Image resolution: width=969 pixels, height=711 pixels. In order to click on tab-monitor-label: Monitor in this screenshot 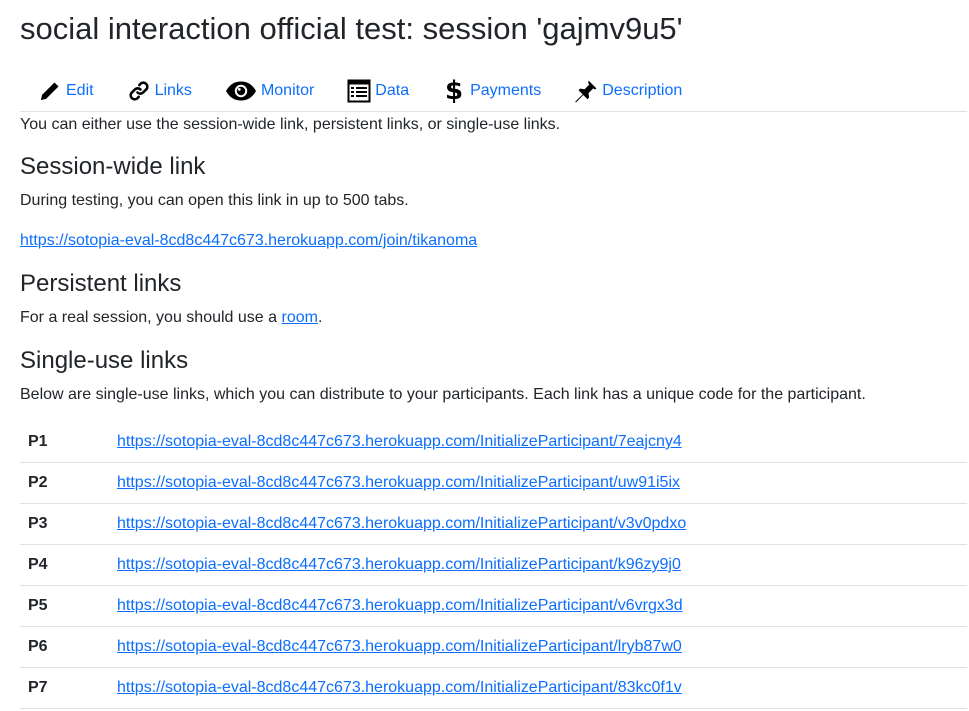, I will do `click(287, 90)`.